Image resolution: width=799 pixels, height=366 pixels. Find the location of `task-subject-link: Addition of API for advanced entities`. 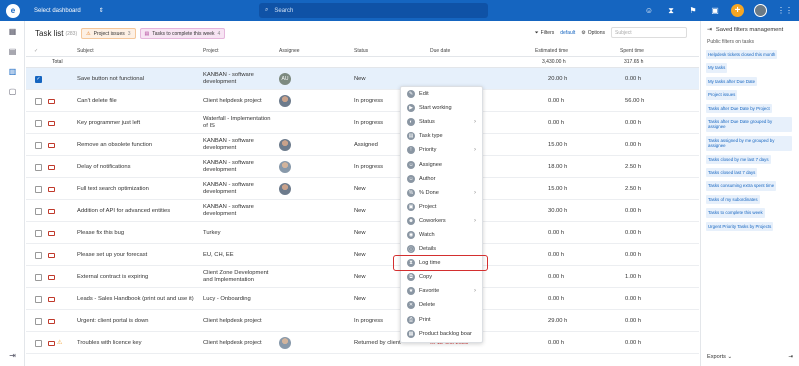

task-subject-link: Addition of API for advanced entities is located at coordinates (137, 211).